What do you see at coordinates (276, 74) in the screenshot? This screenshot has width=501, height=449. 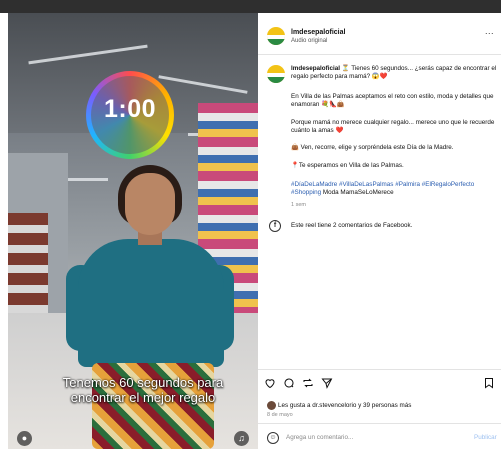 I see `caption-avatar` at bounding box center [276, 74].